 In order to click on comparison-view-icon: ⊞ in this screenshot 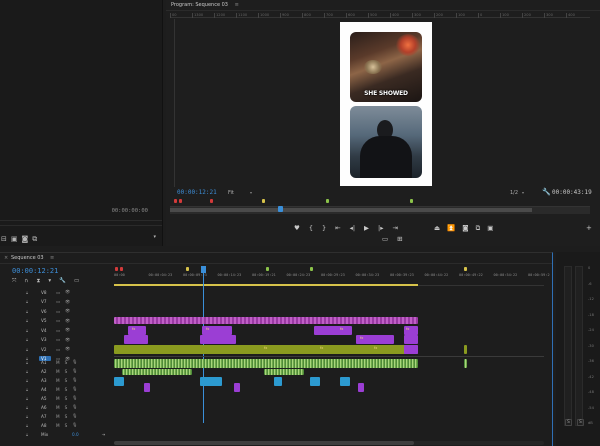, I will do `click(399, 239)`.